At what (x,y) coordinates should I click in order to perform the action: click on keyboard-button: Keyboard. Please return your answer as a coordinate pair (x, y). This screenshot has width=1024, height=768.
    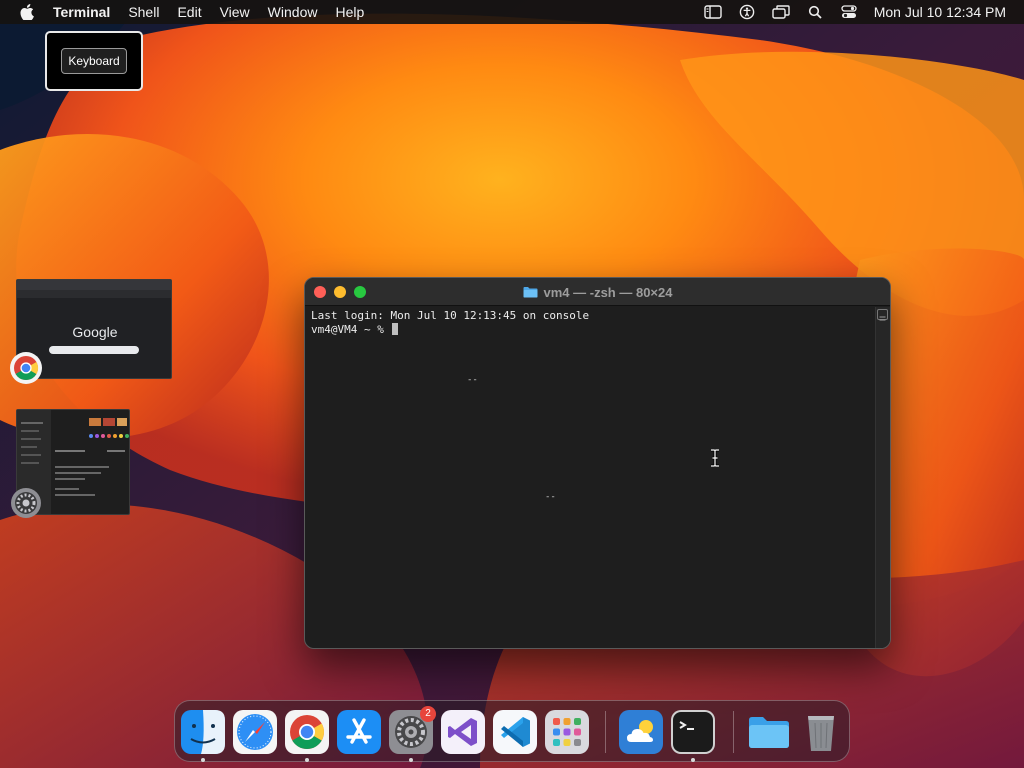
    Looking at the image, I should click on (94, 61).